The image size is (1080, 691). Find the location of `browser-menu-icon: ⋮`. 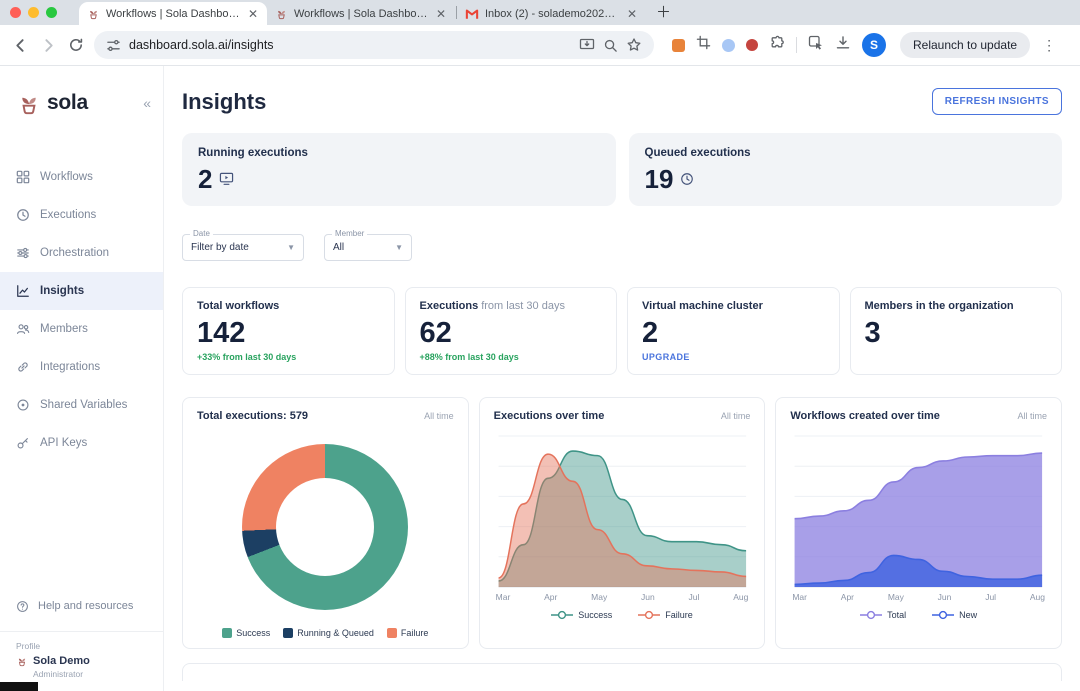

browser-menu-icon: ⋮ is located at coordinates (1049, 45).